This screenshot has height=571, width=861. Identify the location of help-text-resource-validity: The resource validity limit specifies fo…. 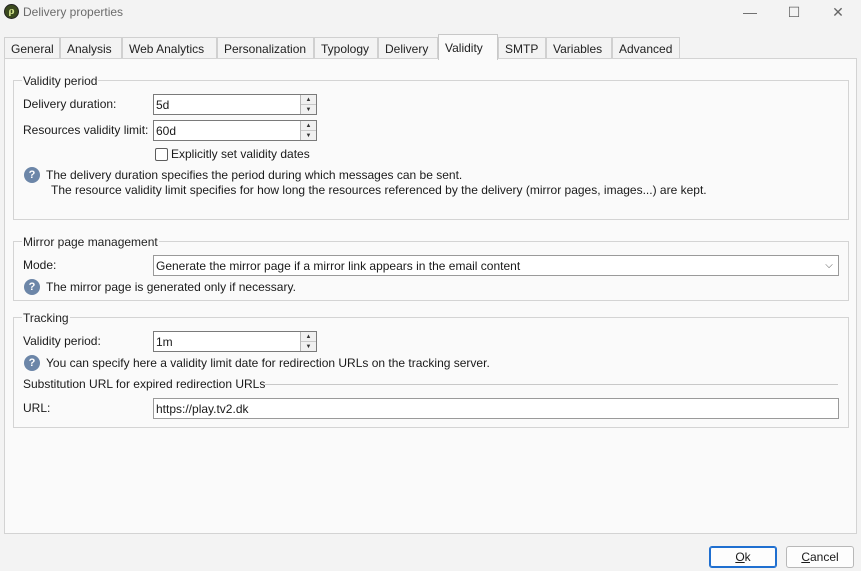
(379, 190).